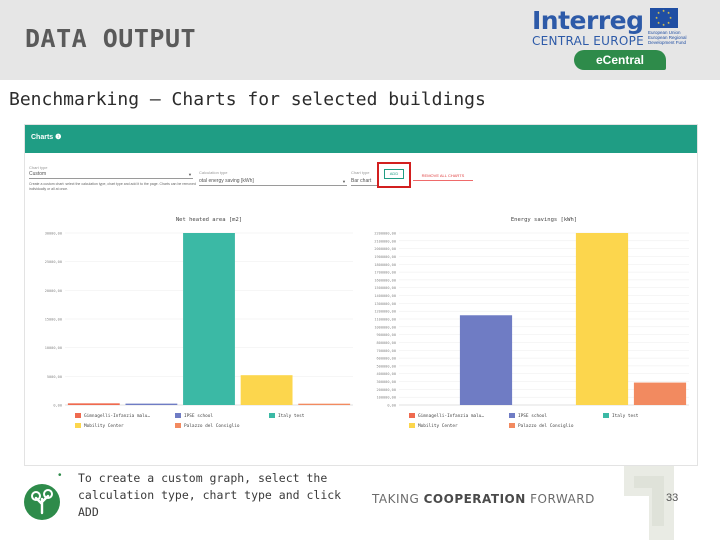 The width and height of the screenshot is (720, 540). Describe the element at coordinates (385, 234) in the screenshot. I see `y-tick-label: 2200000,00` at that location.